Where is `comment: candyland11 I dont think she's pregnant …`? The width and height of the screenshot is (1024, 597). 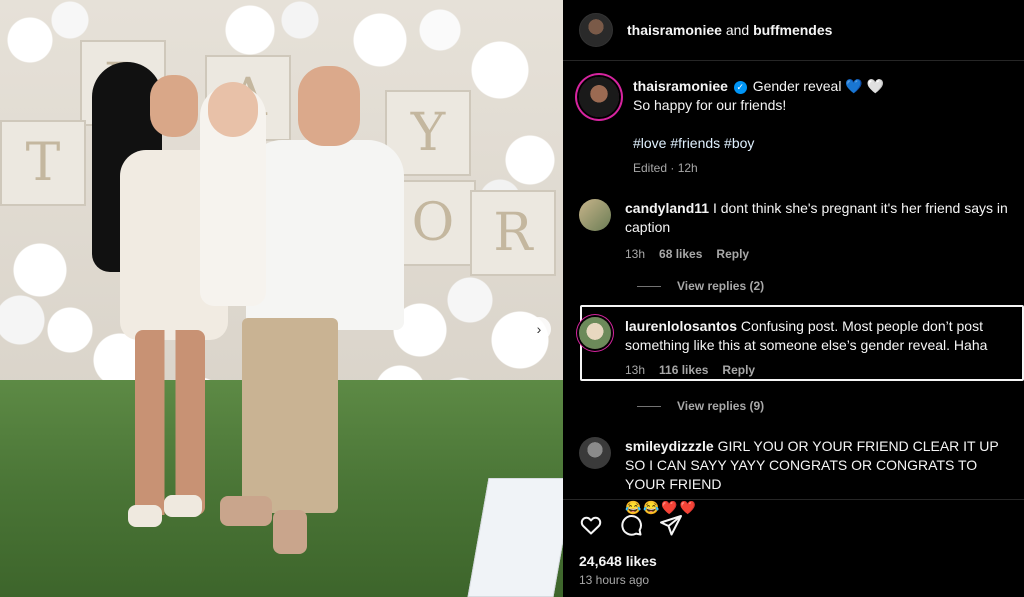
comment: candyland11 I dont think she's pregnant … is located at coordinates (797, 231).